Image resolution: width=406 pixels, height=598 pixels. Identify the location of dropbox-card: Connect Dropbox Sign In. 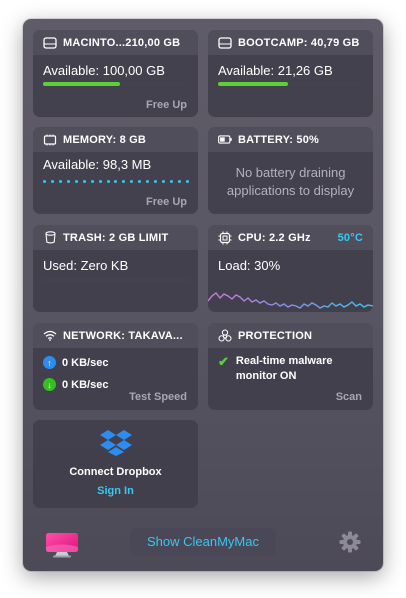
(115, 464).